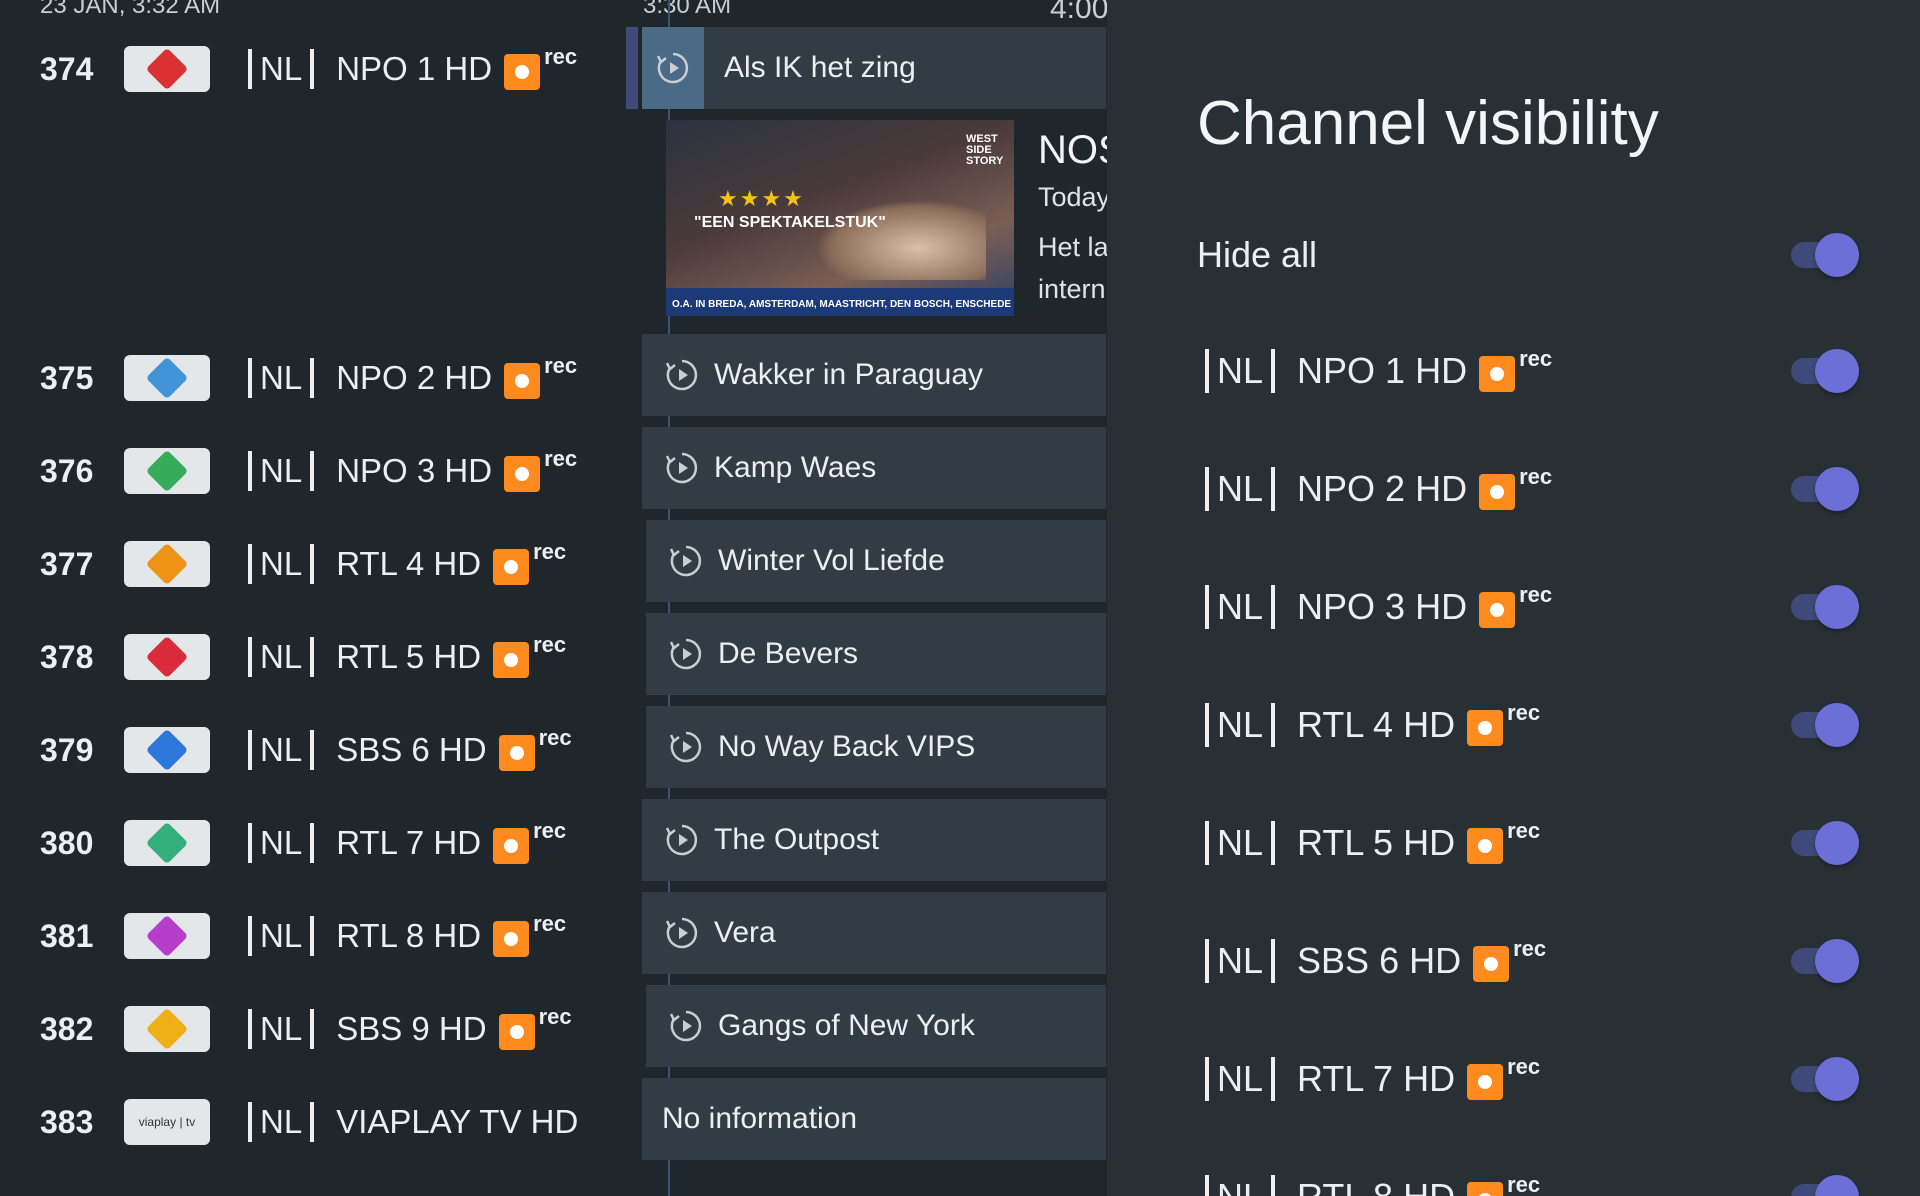 This screenshot has height=1196, width=1920. What do you see at coordinates (874, 933) in the screenshot?
I see `program-tile: Vera` at bounding box center [874, 933].